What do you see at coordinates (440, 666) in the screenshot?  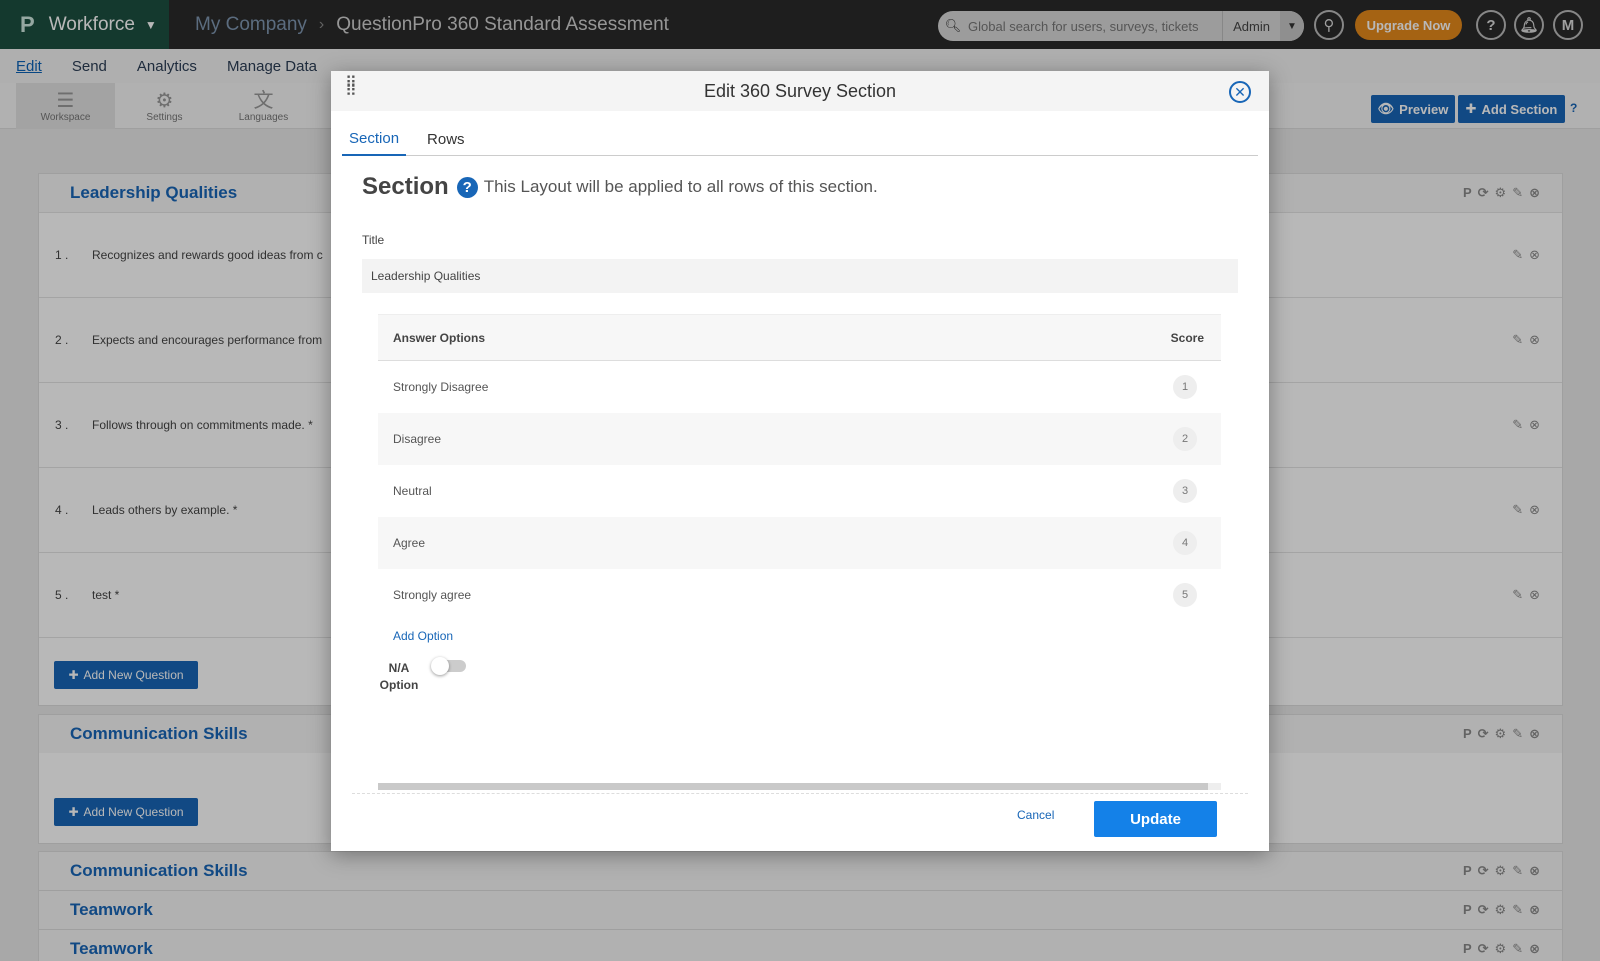 I see `toggle-knob` at bounding box center [440, 666].